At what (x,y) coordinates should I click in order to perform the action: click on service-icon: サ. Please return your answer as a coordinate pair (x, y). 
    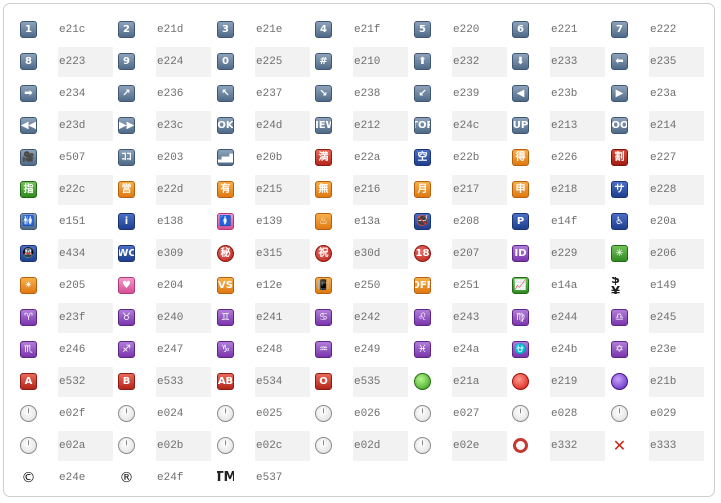
    Looking at the image, I should click on (619, 189).